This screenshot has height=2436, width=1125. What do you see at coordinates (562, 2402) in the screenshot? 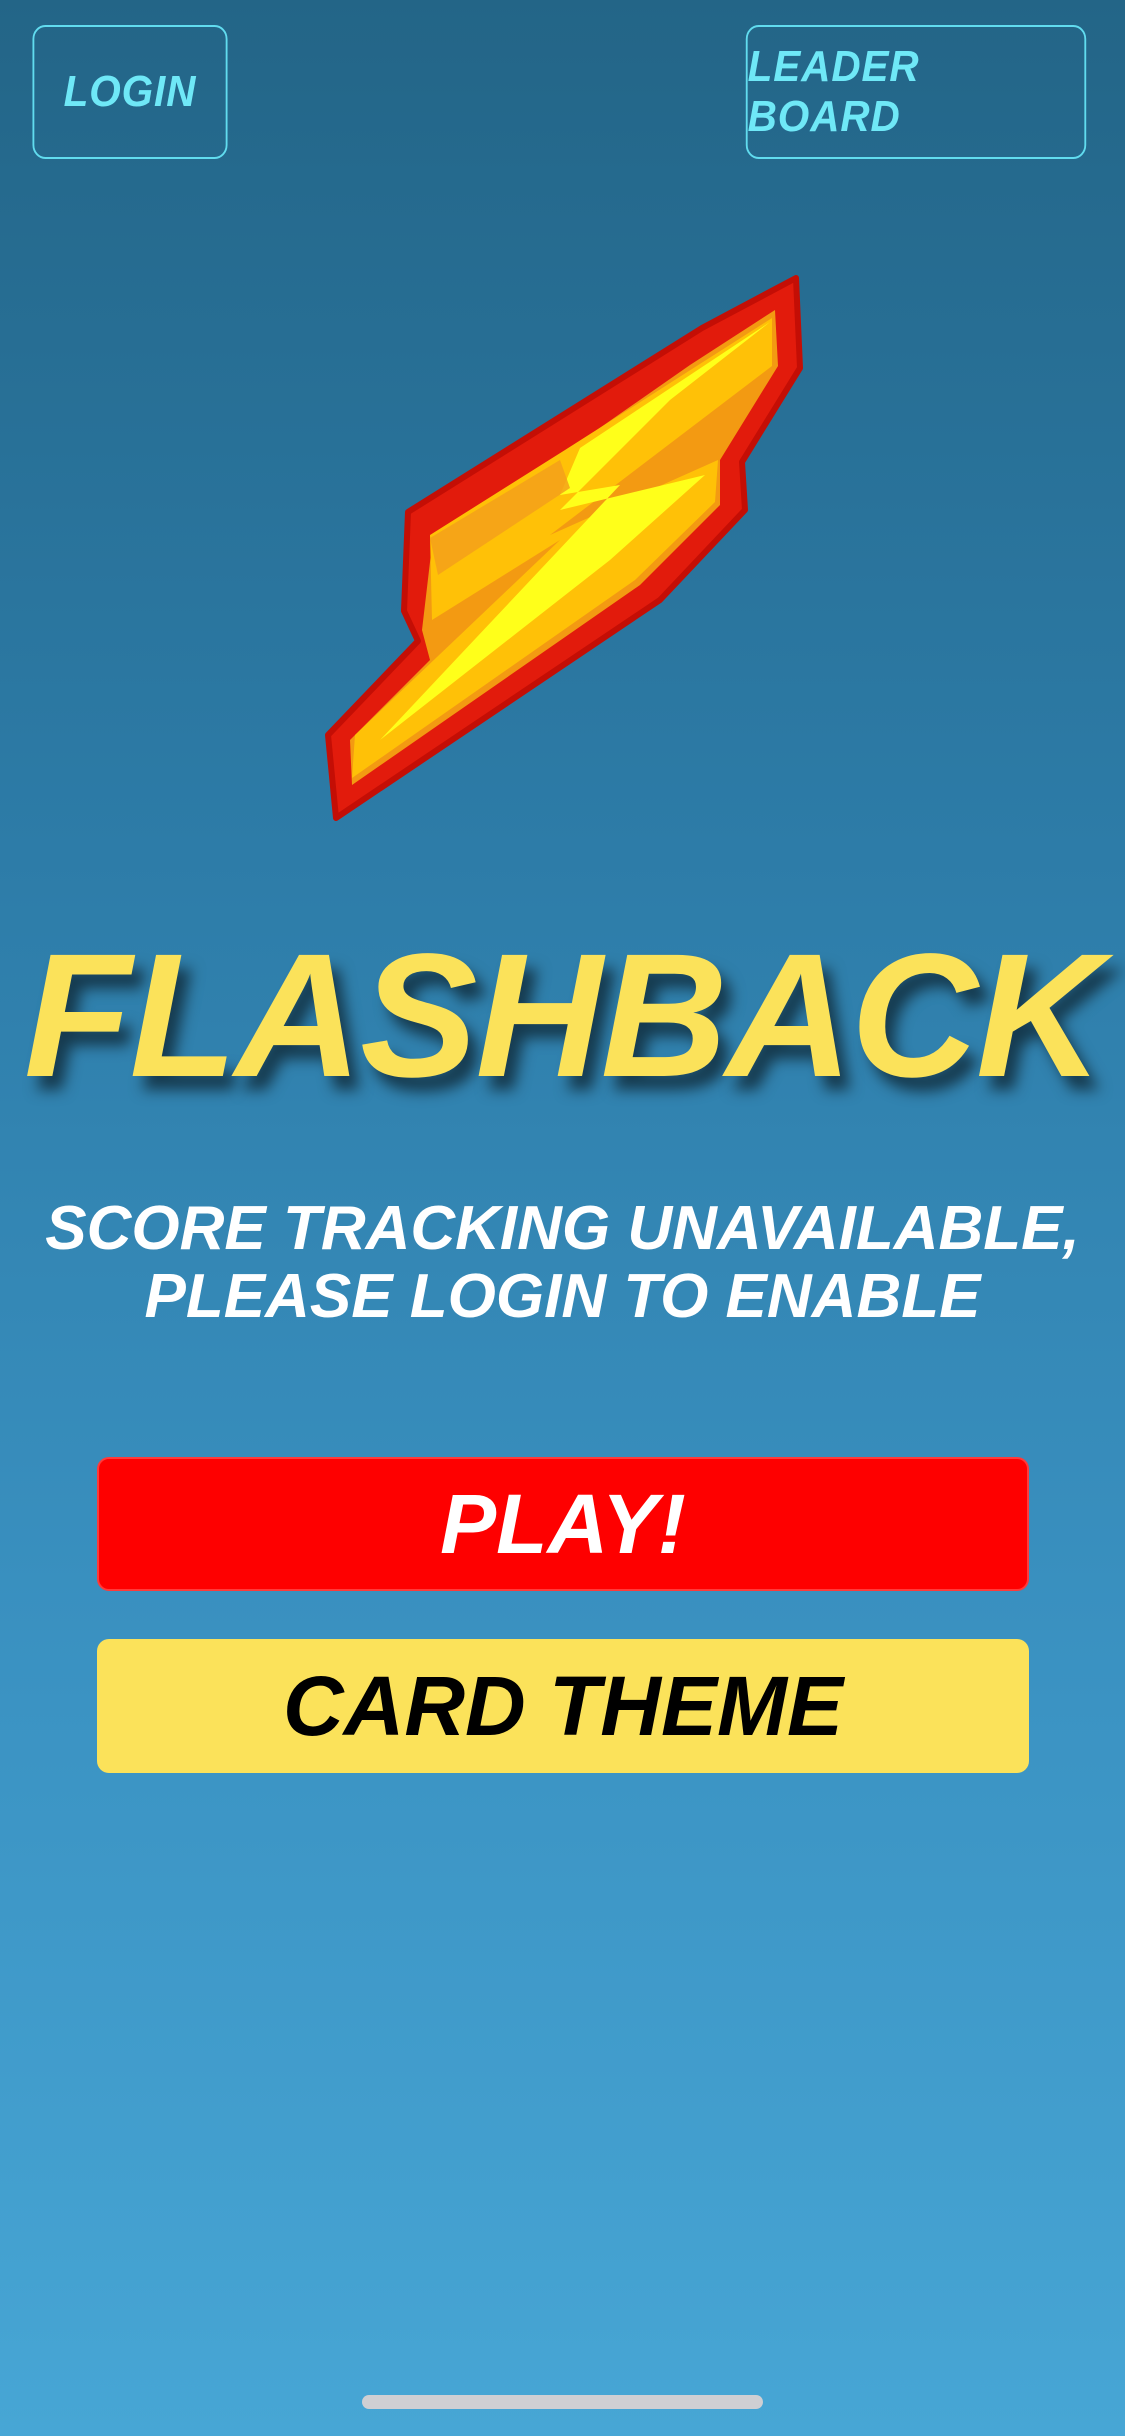
I see `home-indicator` at bounding box center [562, 2402].